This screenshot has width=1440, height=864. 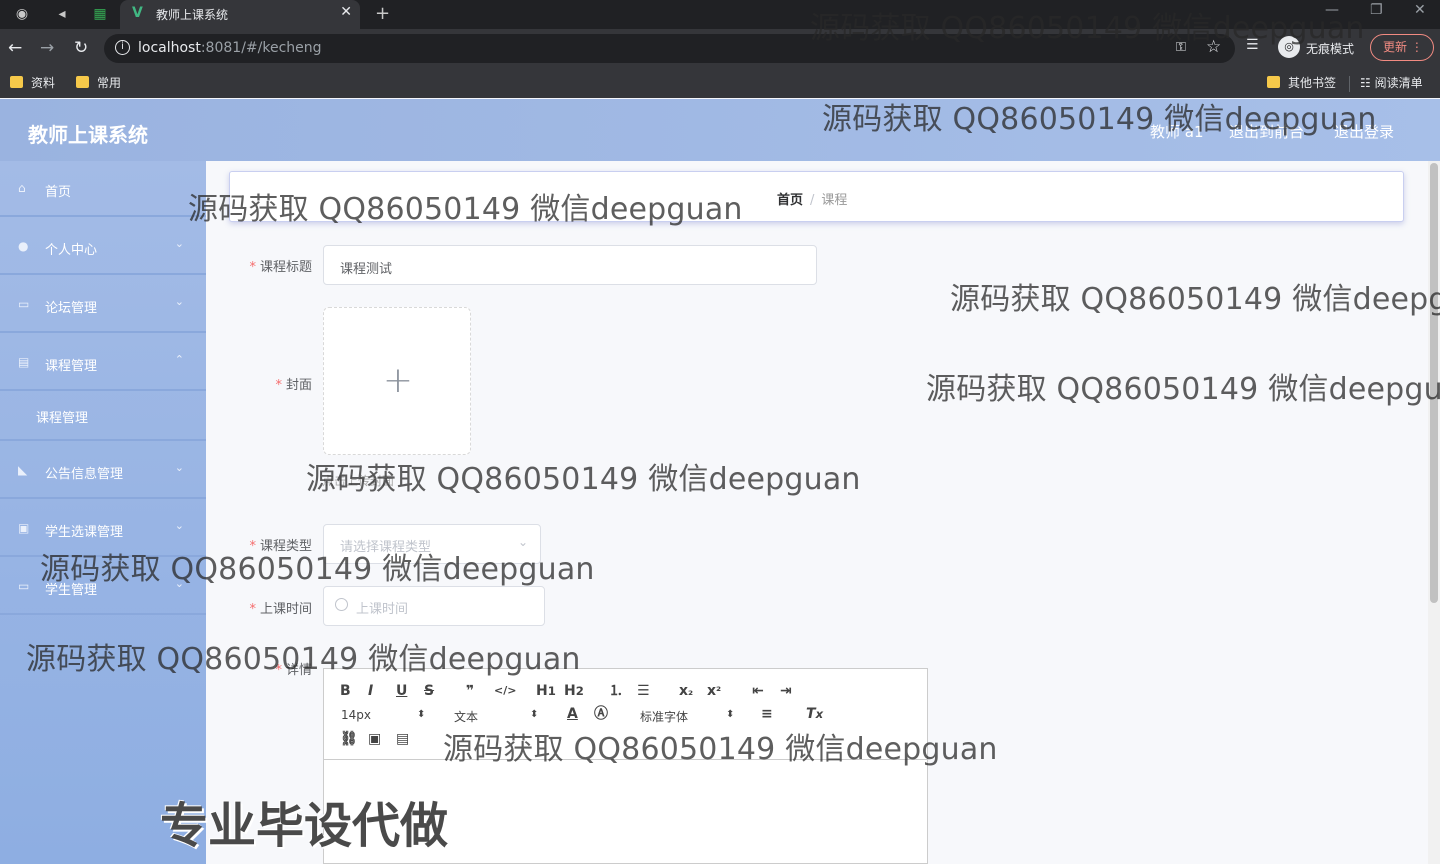 What do you see at coordinates (1332, 10) in the screenshot?
I see `minimize-icon: —` at bounding box center [1332, 10].